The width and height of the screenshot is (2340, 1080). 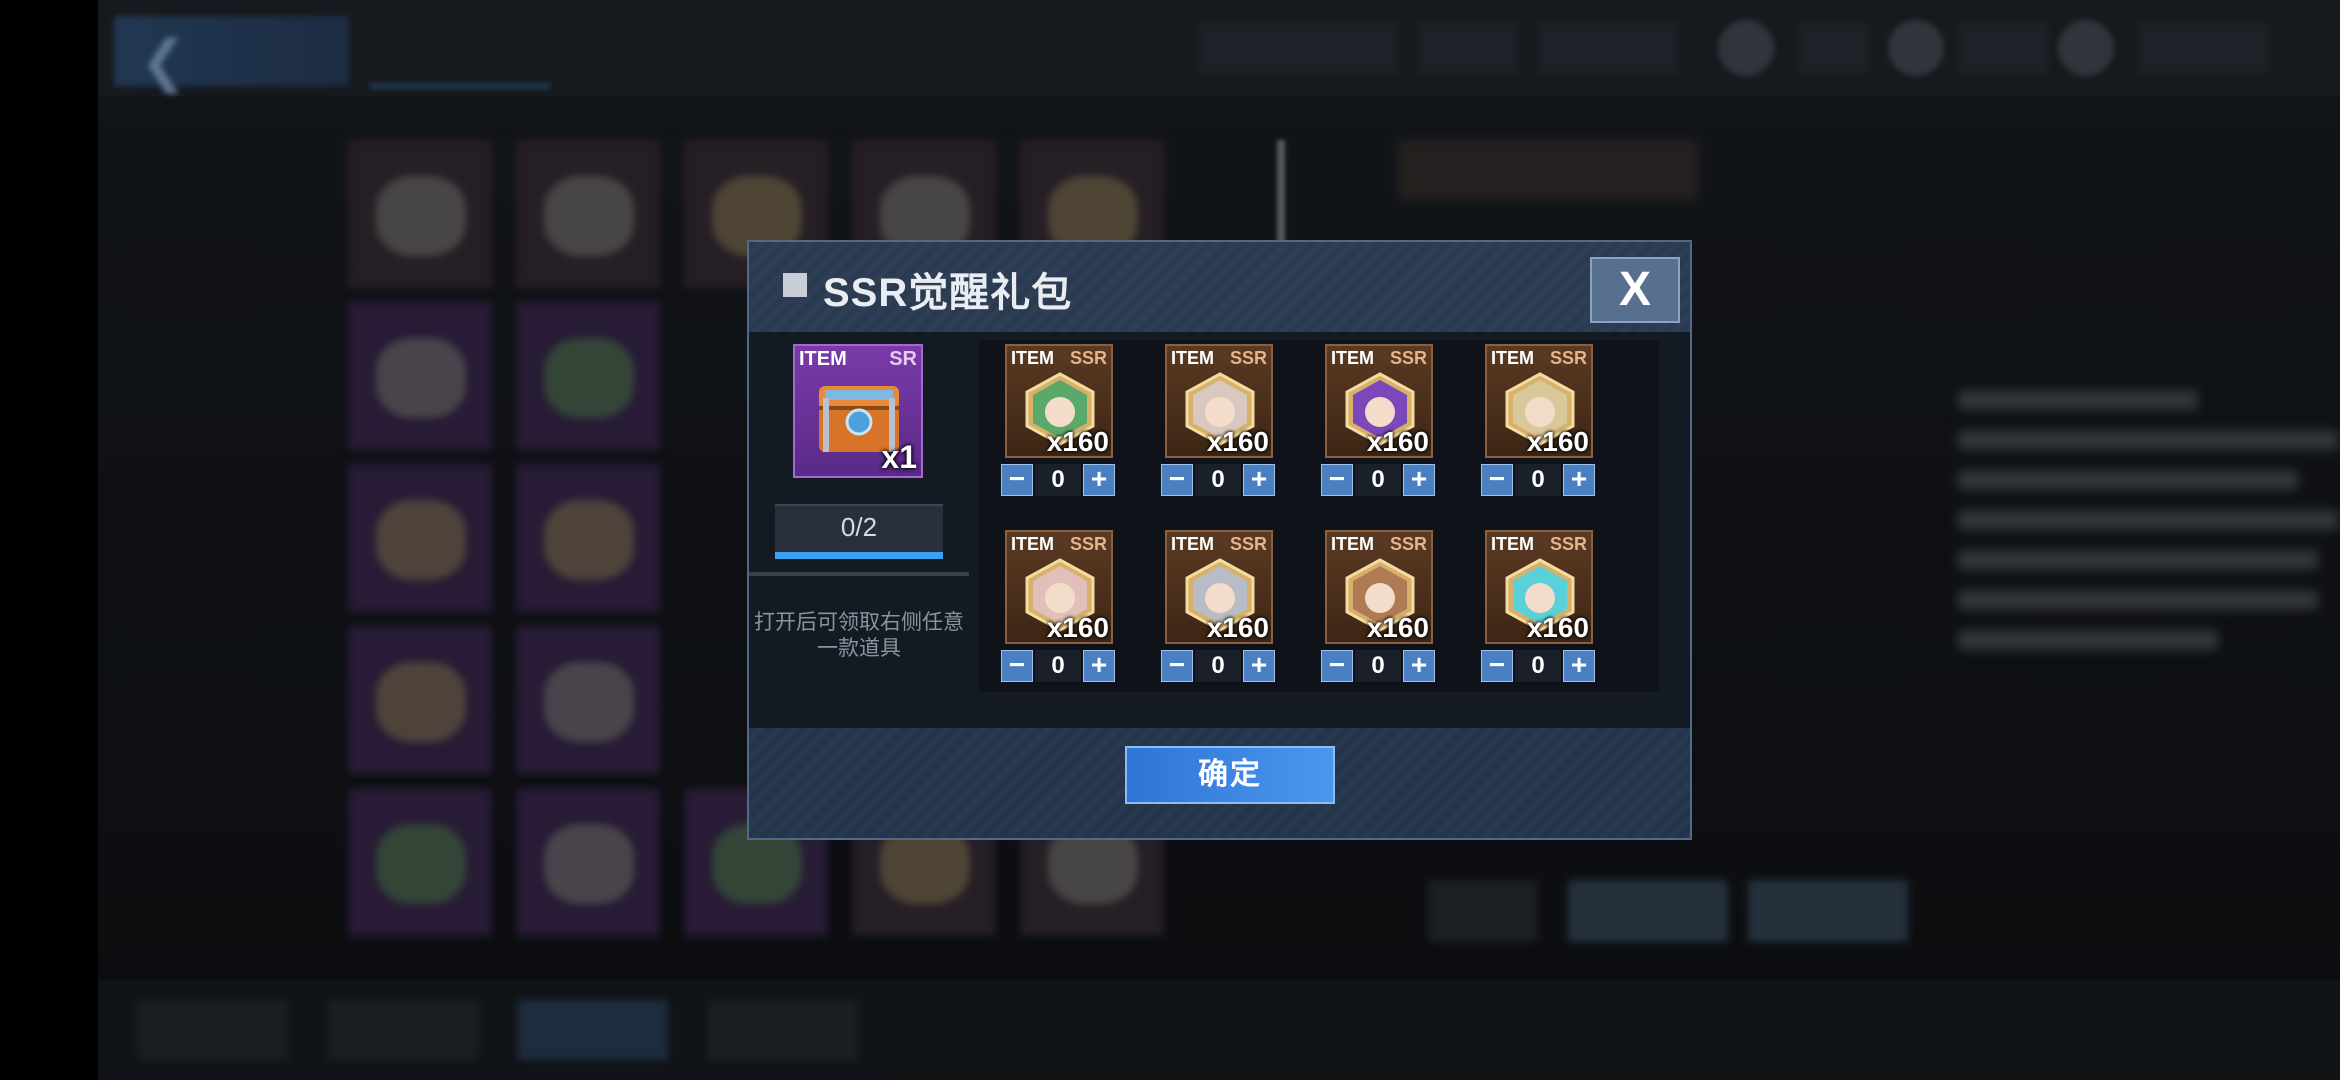 I want to click on confirm-button: 确定, so click(x=1230, y=775).